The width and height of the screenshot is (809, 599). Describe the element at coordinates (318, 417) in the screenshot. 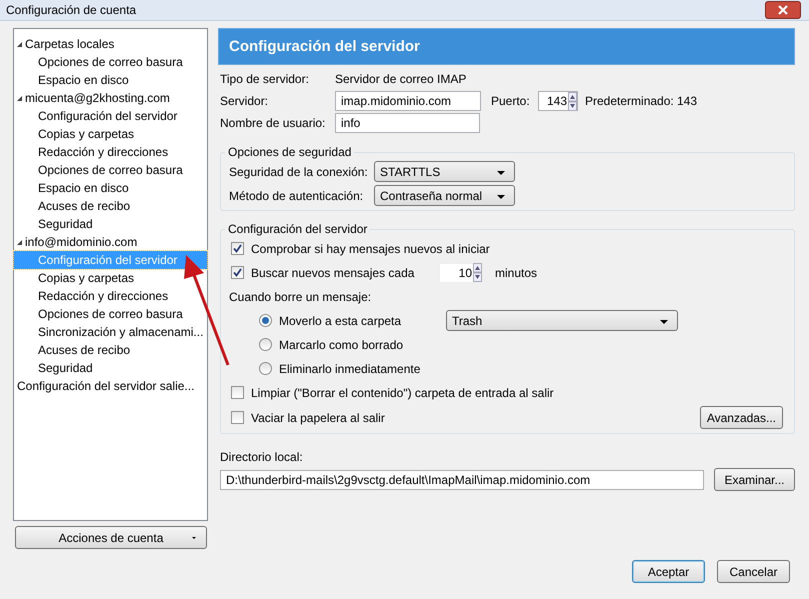

I see `checkbox-label: Vaciar la papelera al salir` at that location.